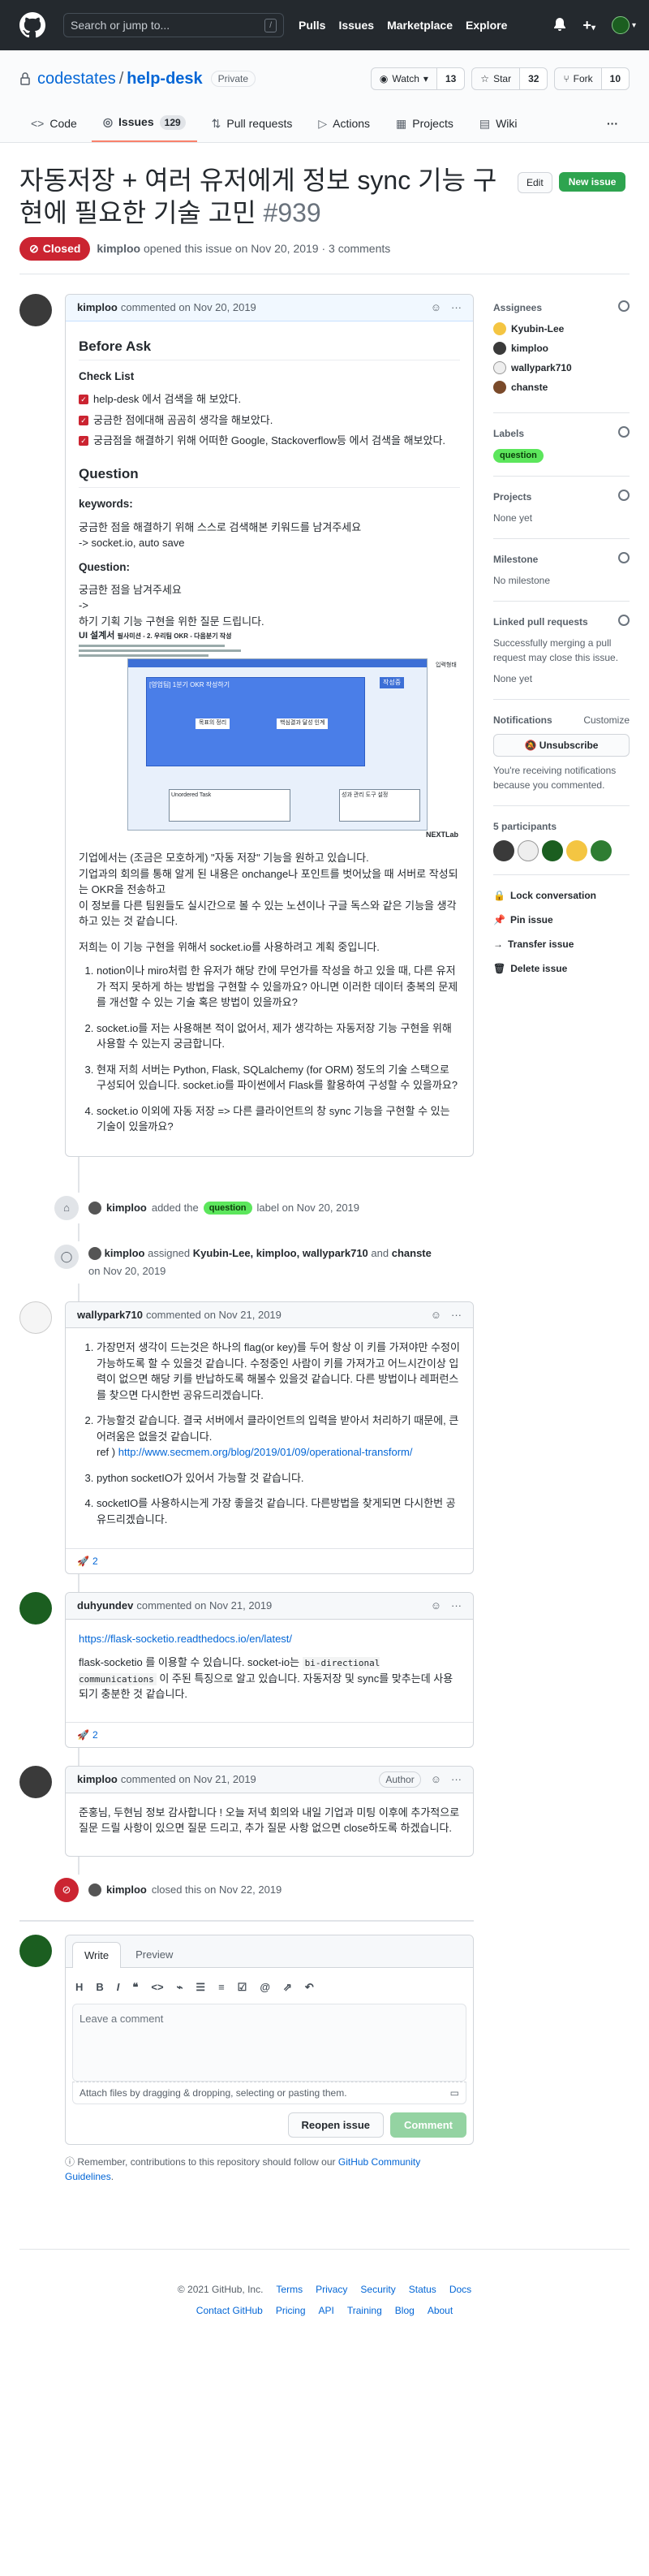 The image size is (649, 2576). I want to click on bold-icon: B, so click(99, 1988).